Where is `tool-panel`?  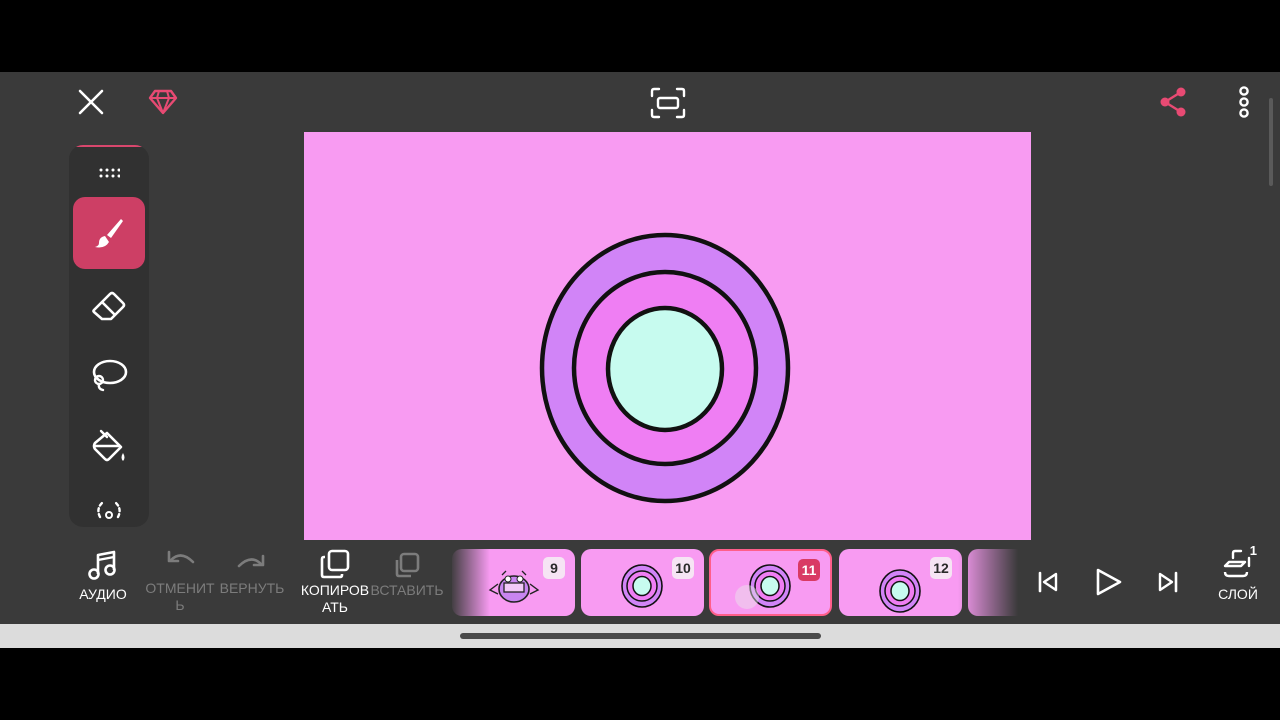
tool-panel is located at coordinates (109, 336).